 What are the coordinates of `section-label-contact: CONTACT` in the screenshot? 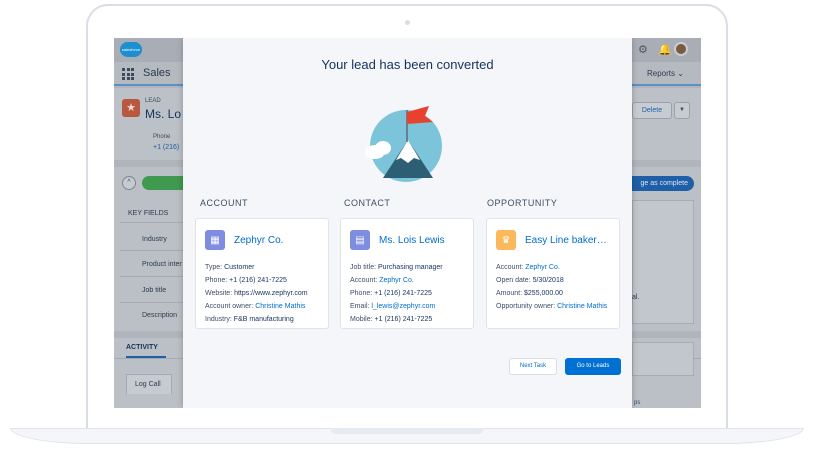 It's located at (367, 203).